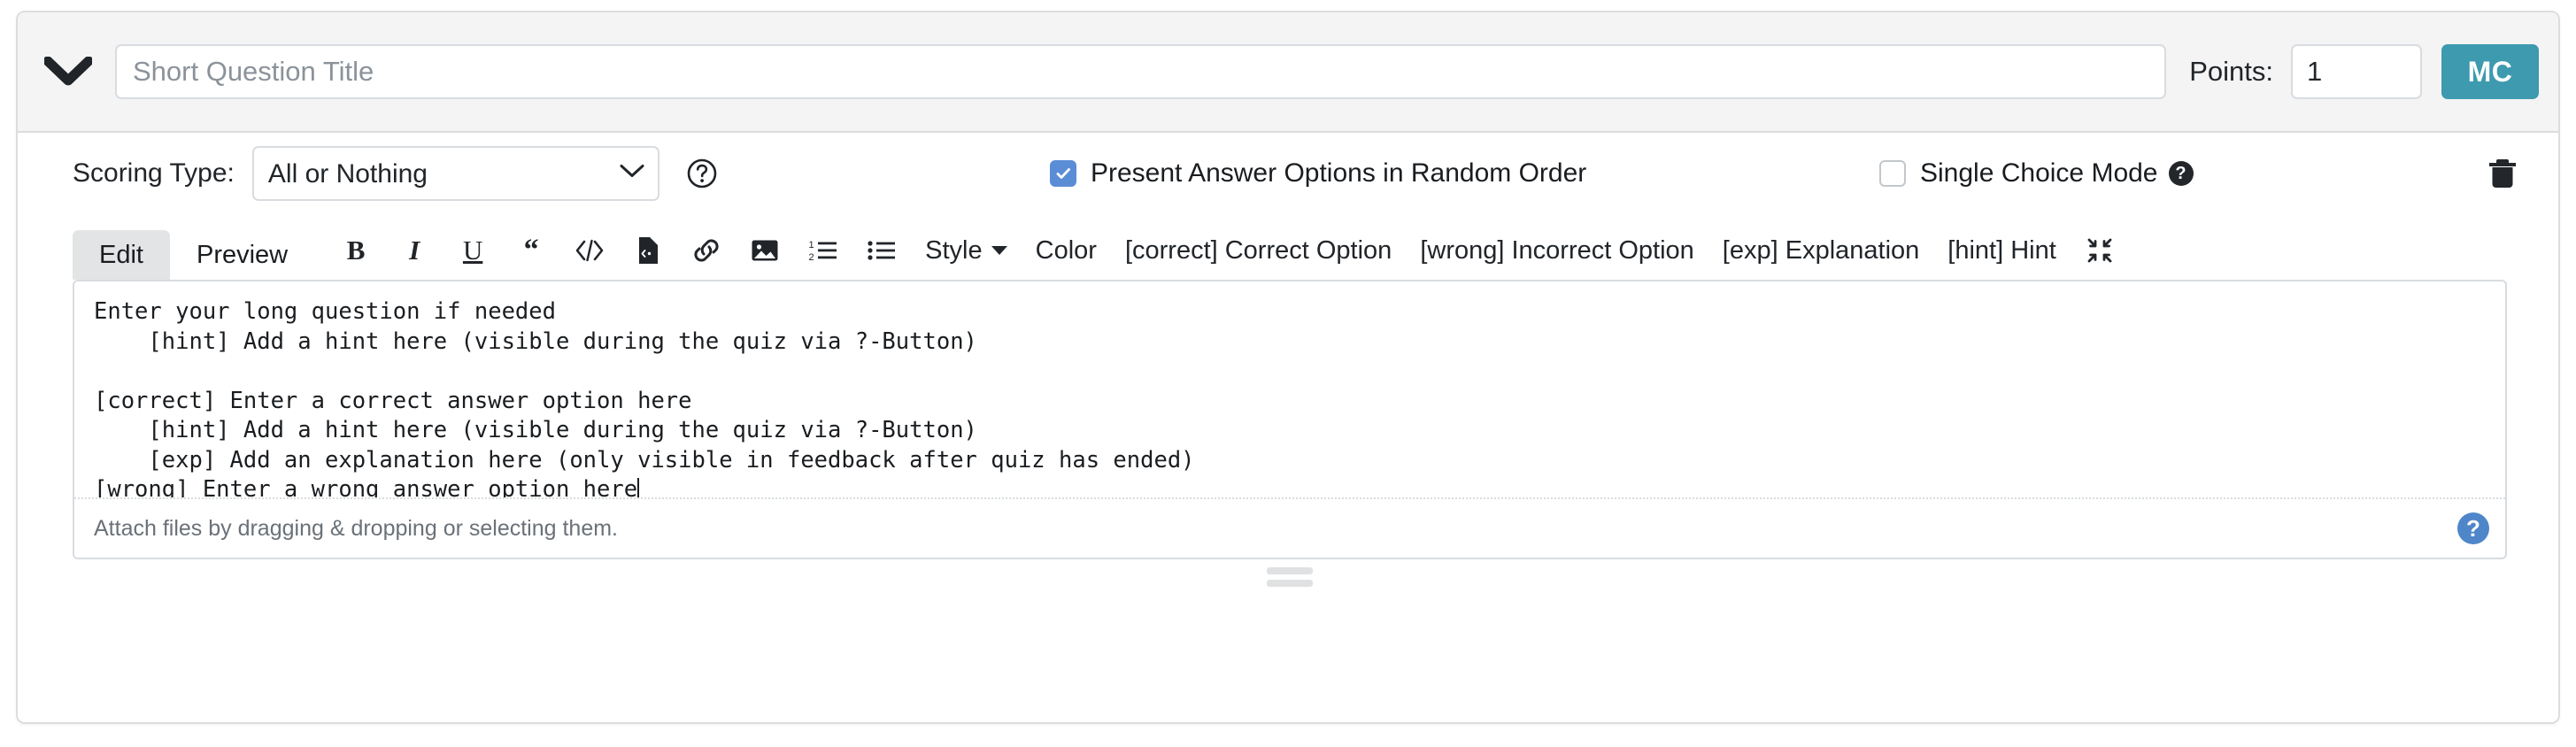 The width and height of the screenshot is (2576, 747). I want to click on macro-correct-option: [correct] Correct Option, so click(1258, 250).